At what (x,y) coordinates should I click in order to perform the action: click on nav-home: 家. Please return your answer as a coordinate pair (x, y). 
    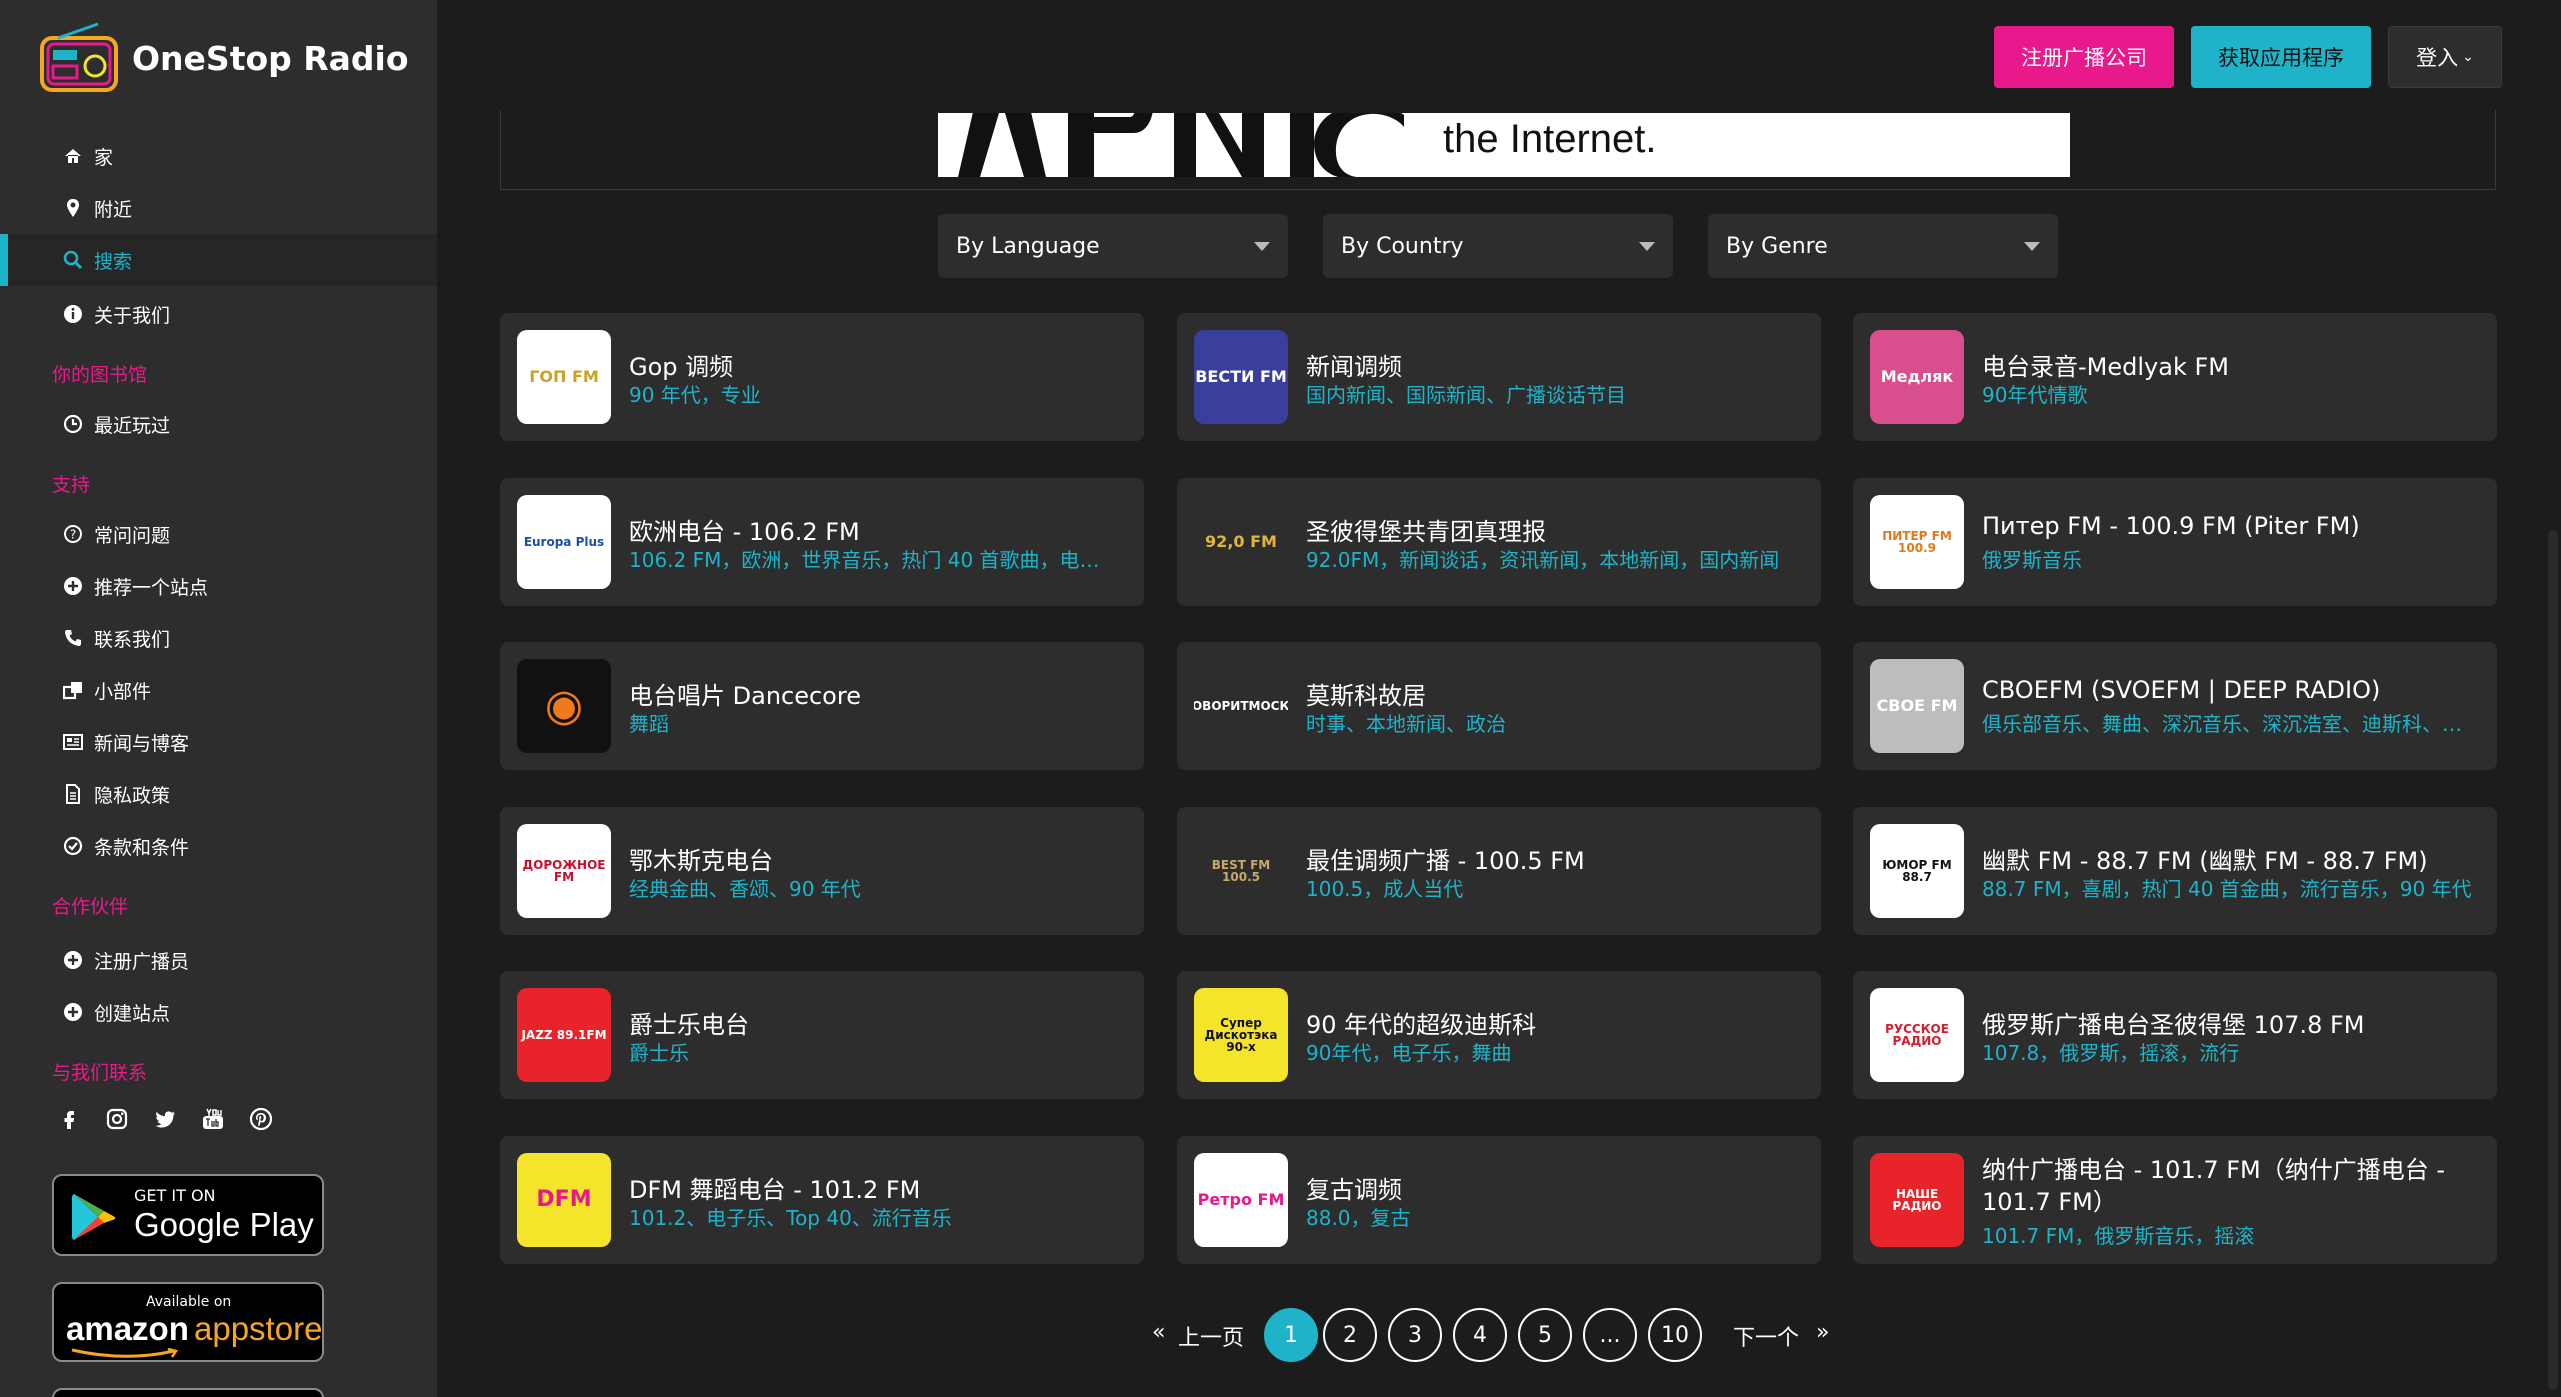
    Looking at the image, I should click on (218, 156).